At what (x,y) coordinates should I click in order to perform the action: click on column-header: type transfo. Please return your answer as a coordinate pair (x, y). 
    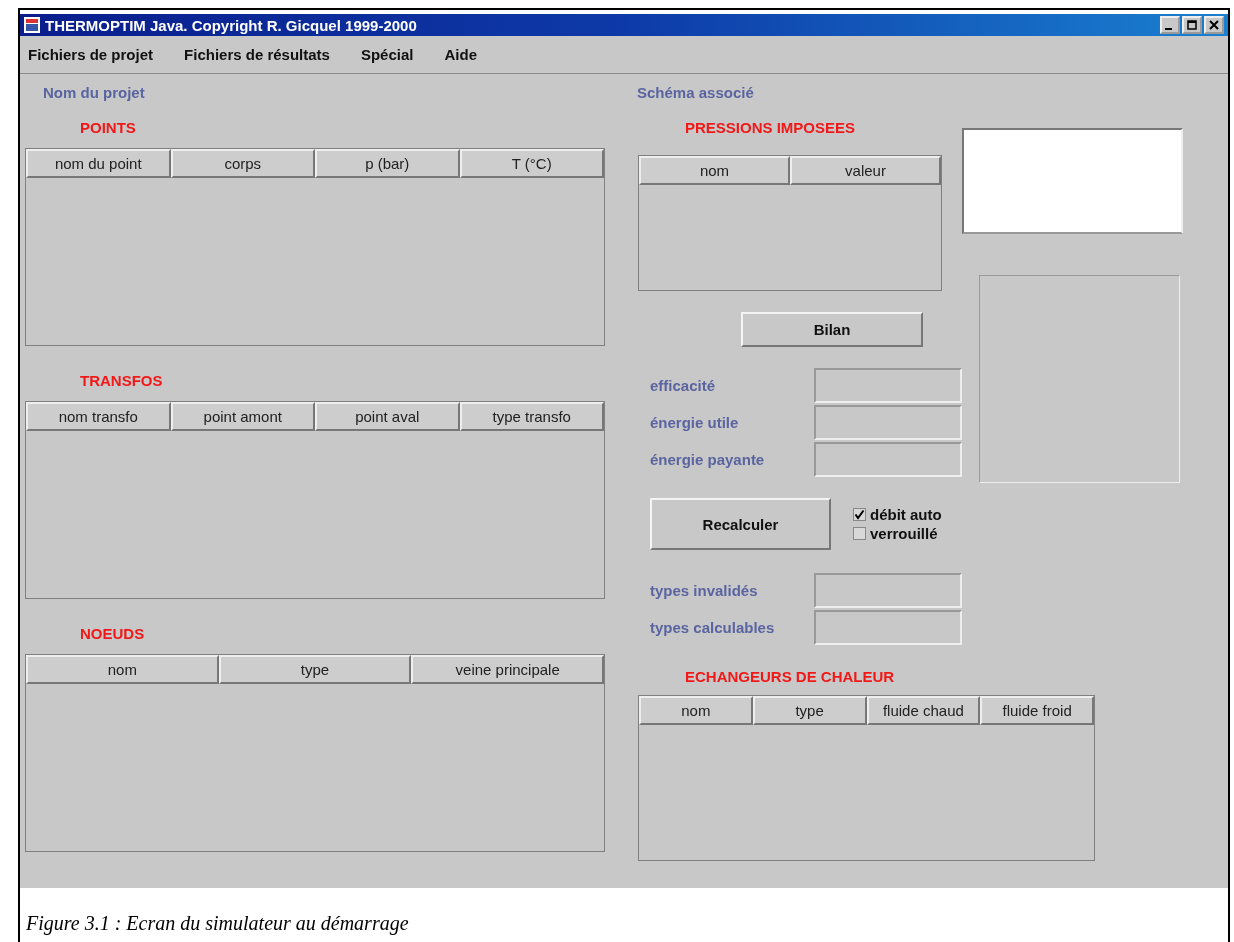
    Looking at the image, I should click on (531, 416).